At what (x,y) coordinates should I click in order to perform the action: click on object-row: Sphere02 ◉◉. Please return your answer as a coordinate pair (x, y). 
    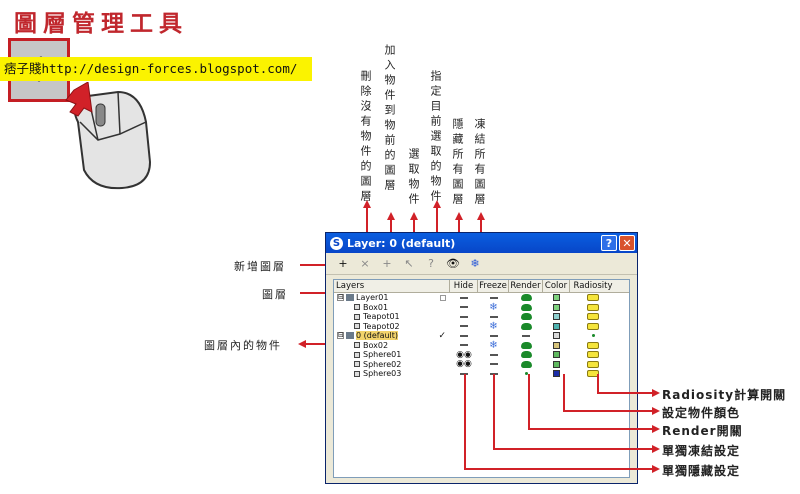
    Looking at the image, I should click on (481, 364).